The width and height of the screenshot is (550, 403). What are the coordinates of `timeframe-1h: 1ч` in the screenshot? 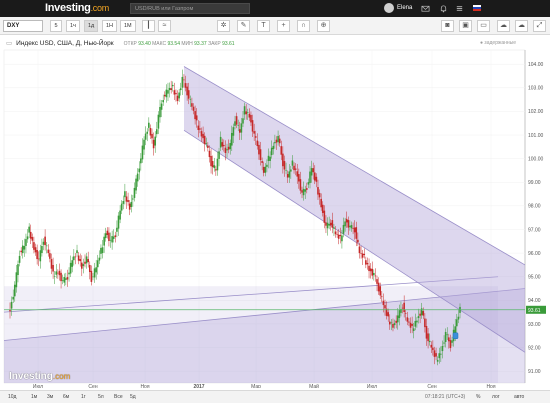 It's located at (73, 26).